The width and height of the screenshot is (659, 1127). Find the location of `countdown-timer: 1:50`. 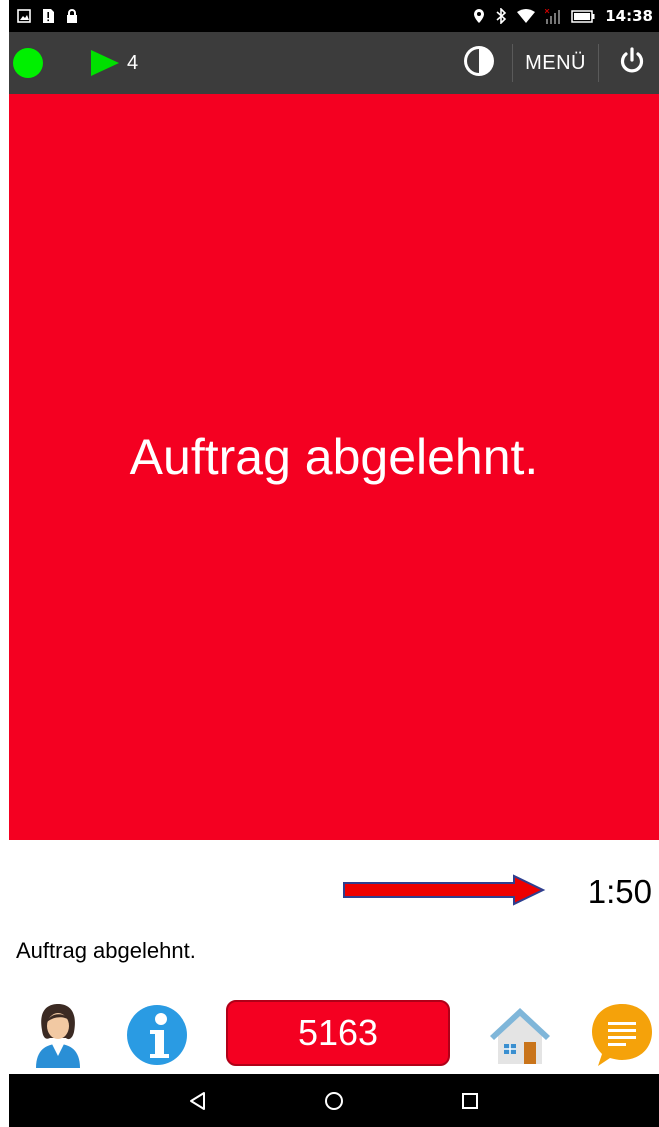

countdown-timer: 1:50 is located at coordinates (619, 891).